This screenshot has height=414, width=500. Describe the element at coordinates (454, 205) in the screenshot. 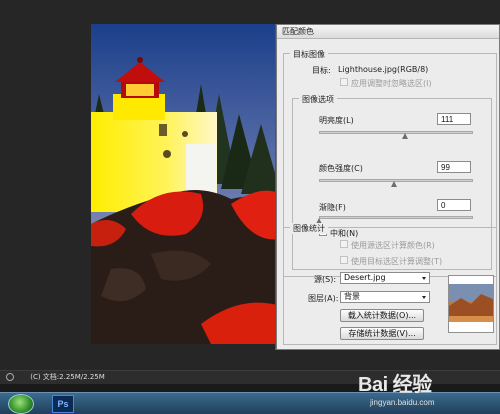

I see `fade-input` at that location.